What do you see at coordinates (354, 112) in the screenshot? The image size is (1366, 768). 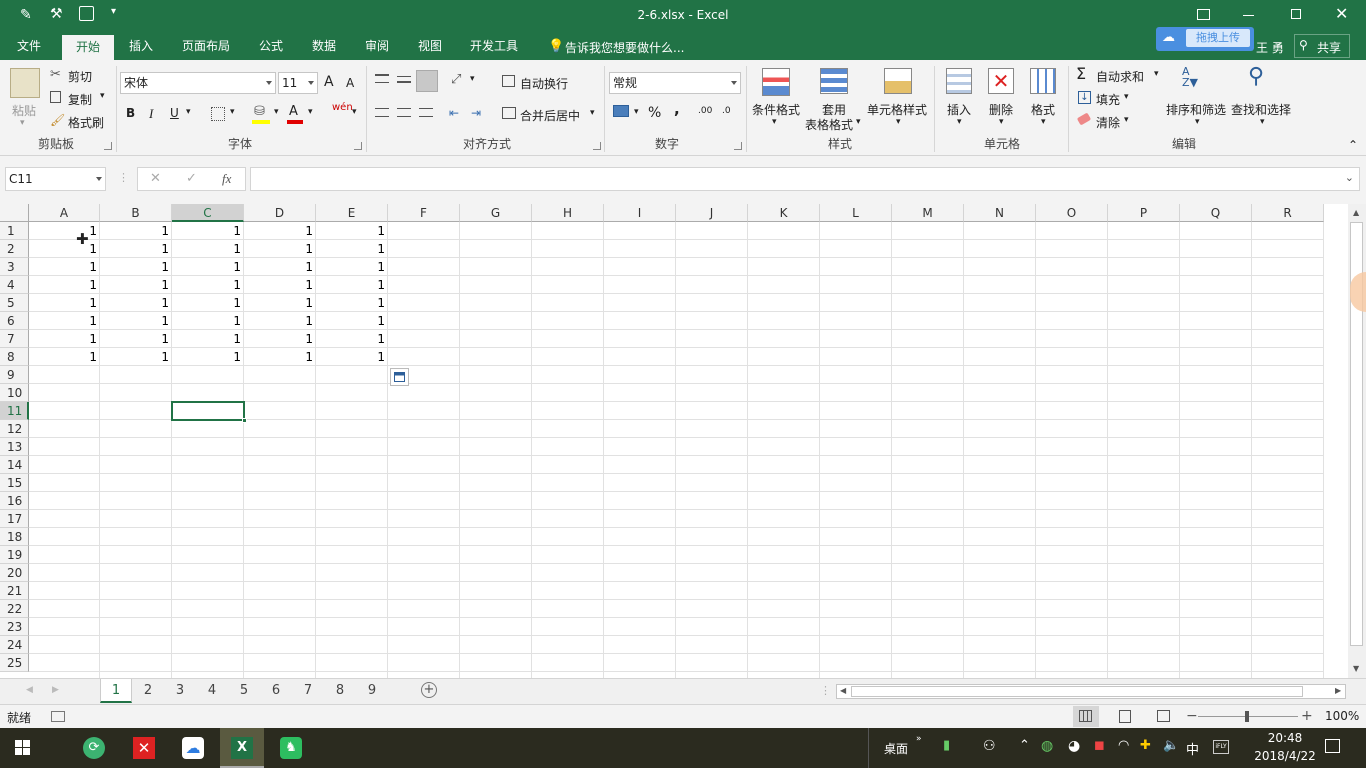 I see `phonetic-dropdown-icon: ▾` at bounding box center [354, 112].